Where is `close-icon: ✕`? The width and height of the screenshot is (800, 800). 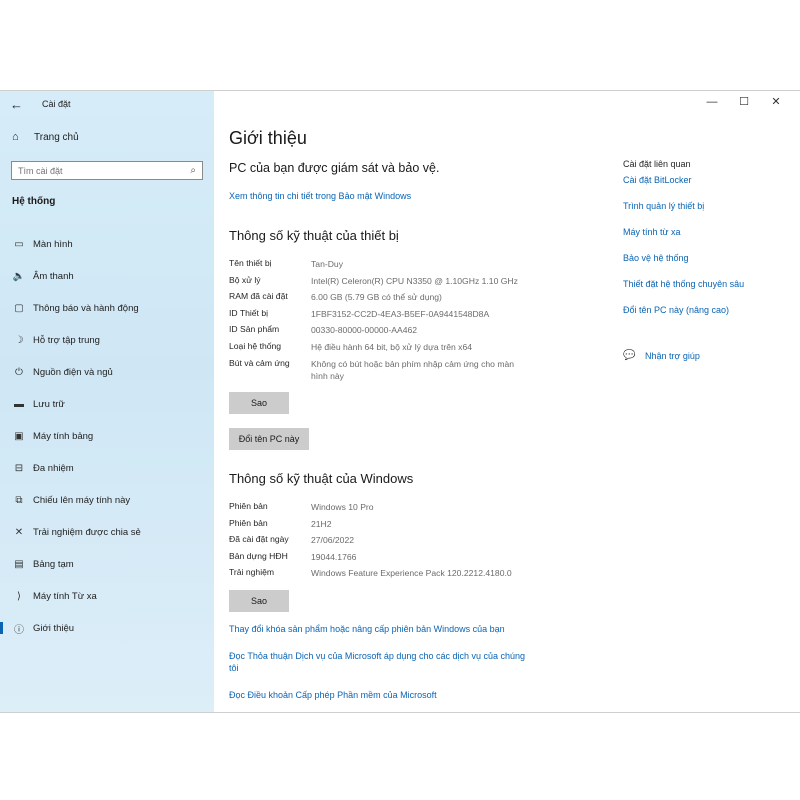 close-icon: ✕ is located at coordinates (776, 102).